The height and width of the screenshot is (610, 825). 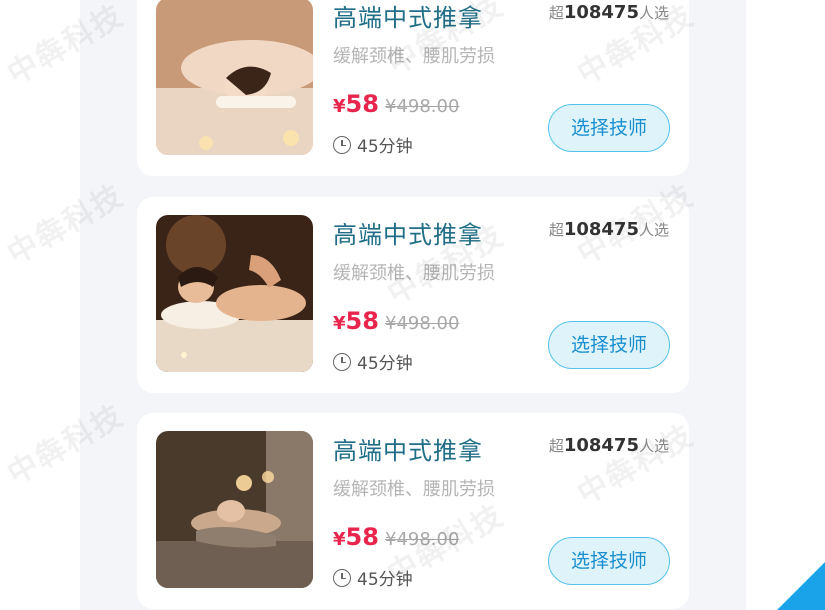 I want to click on left-margin, so click(x=40, y=305).